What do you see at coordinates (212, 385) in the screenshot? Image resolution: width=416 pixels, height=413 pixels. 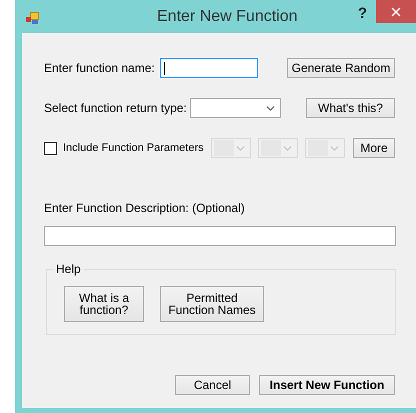 I see `cancel-button: Cancel` at bounding box center [212, 385].